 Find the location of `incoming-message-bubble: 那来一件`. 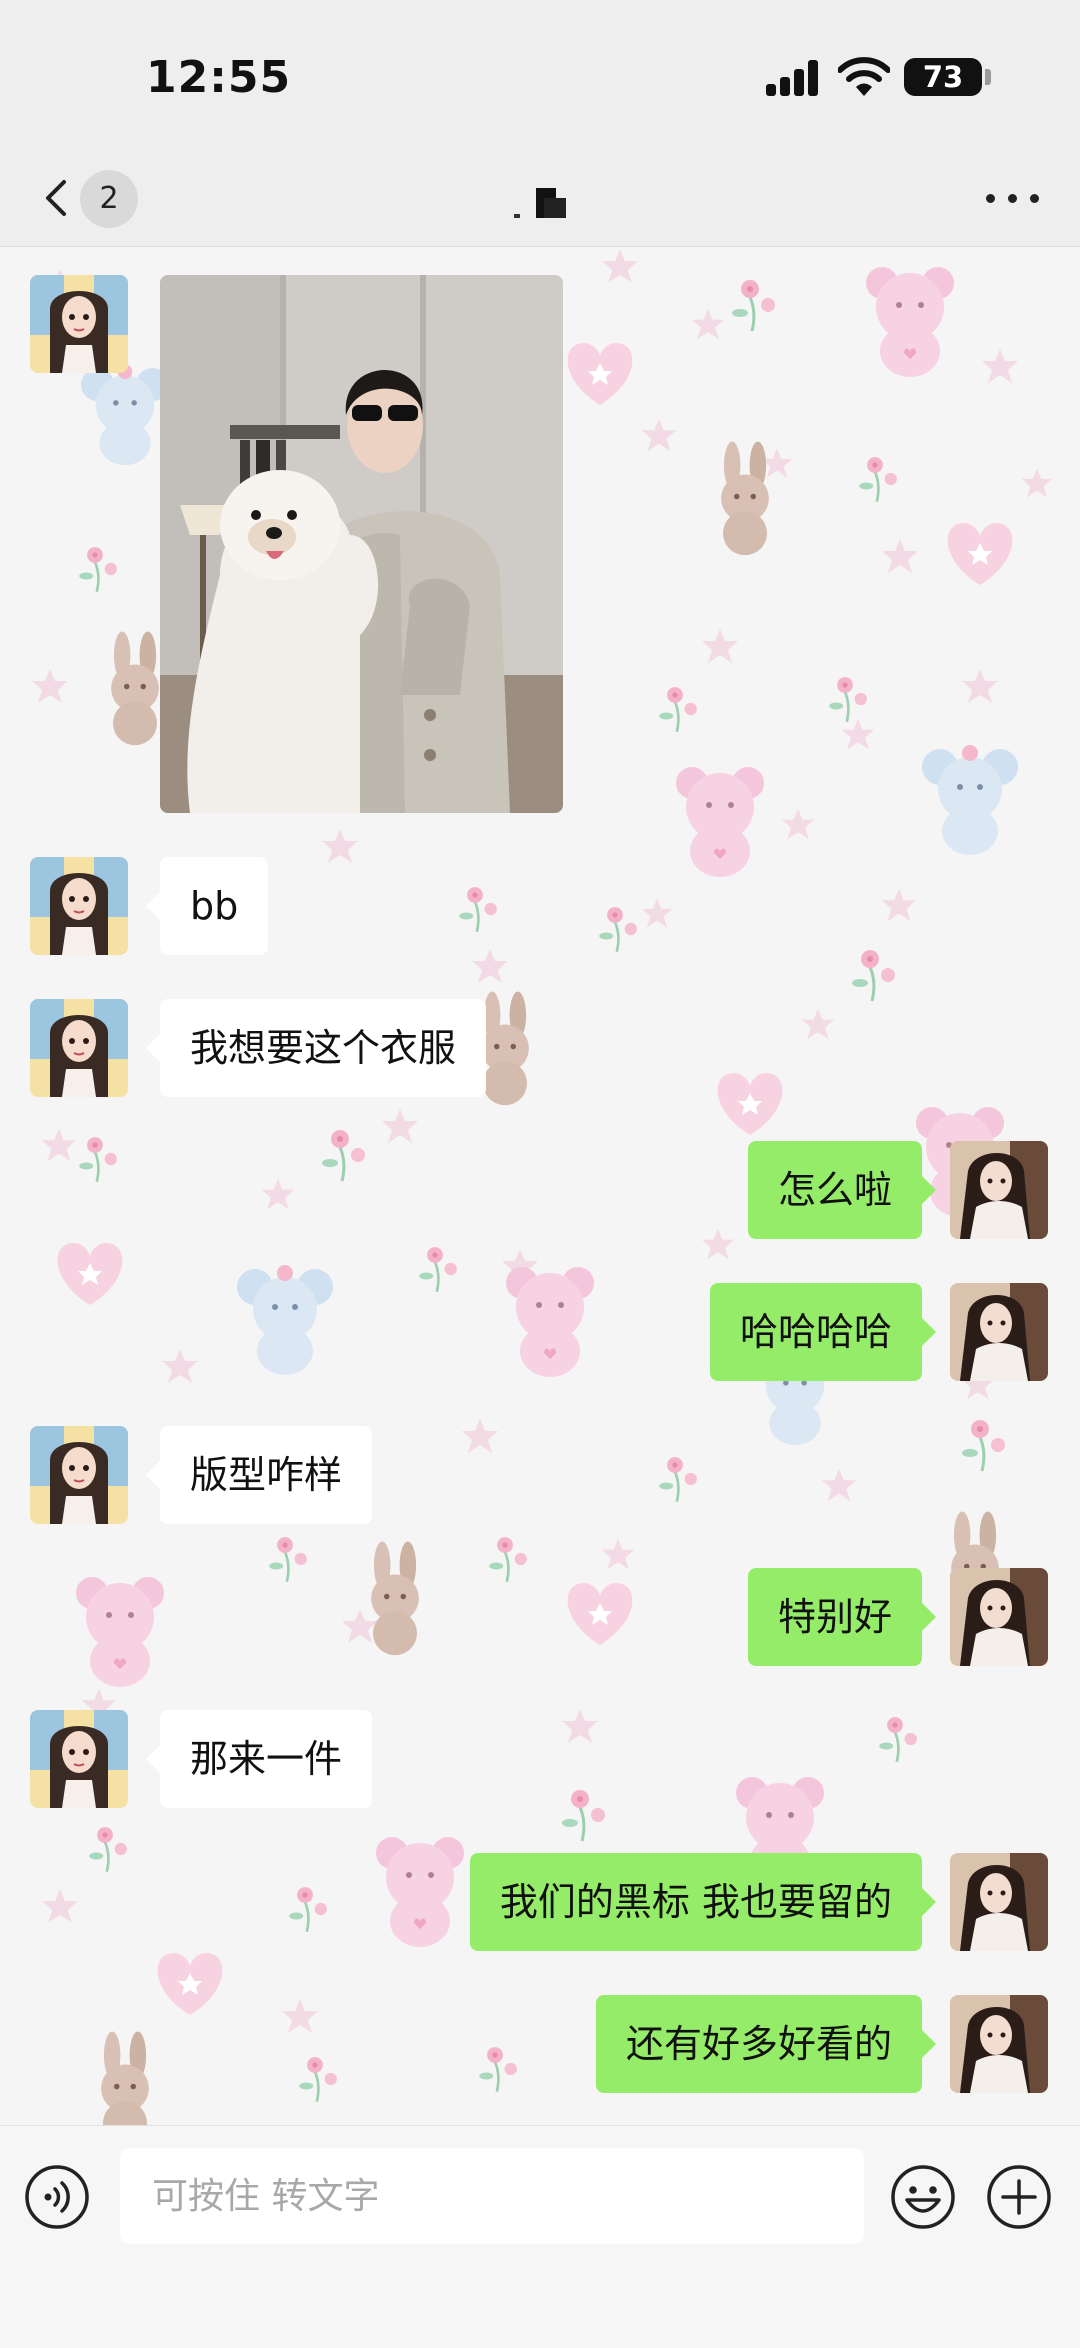

incoming-message-bubble: 那来一件 is located at coordinates (259, 1759).